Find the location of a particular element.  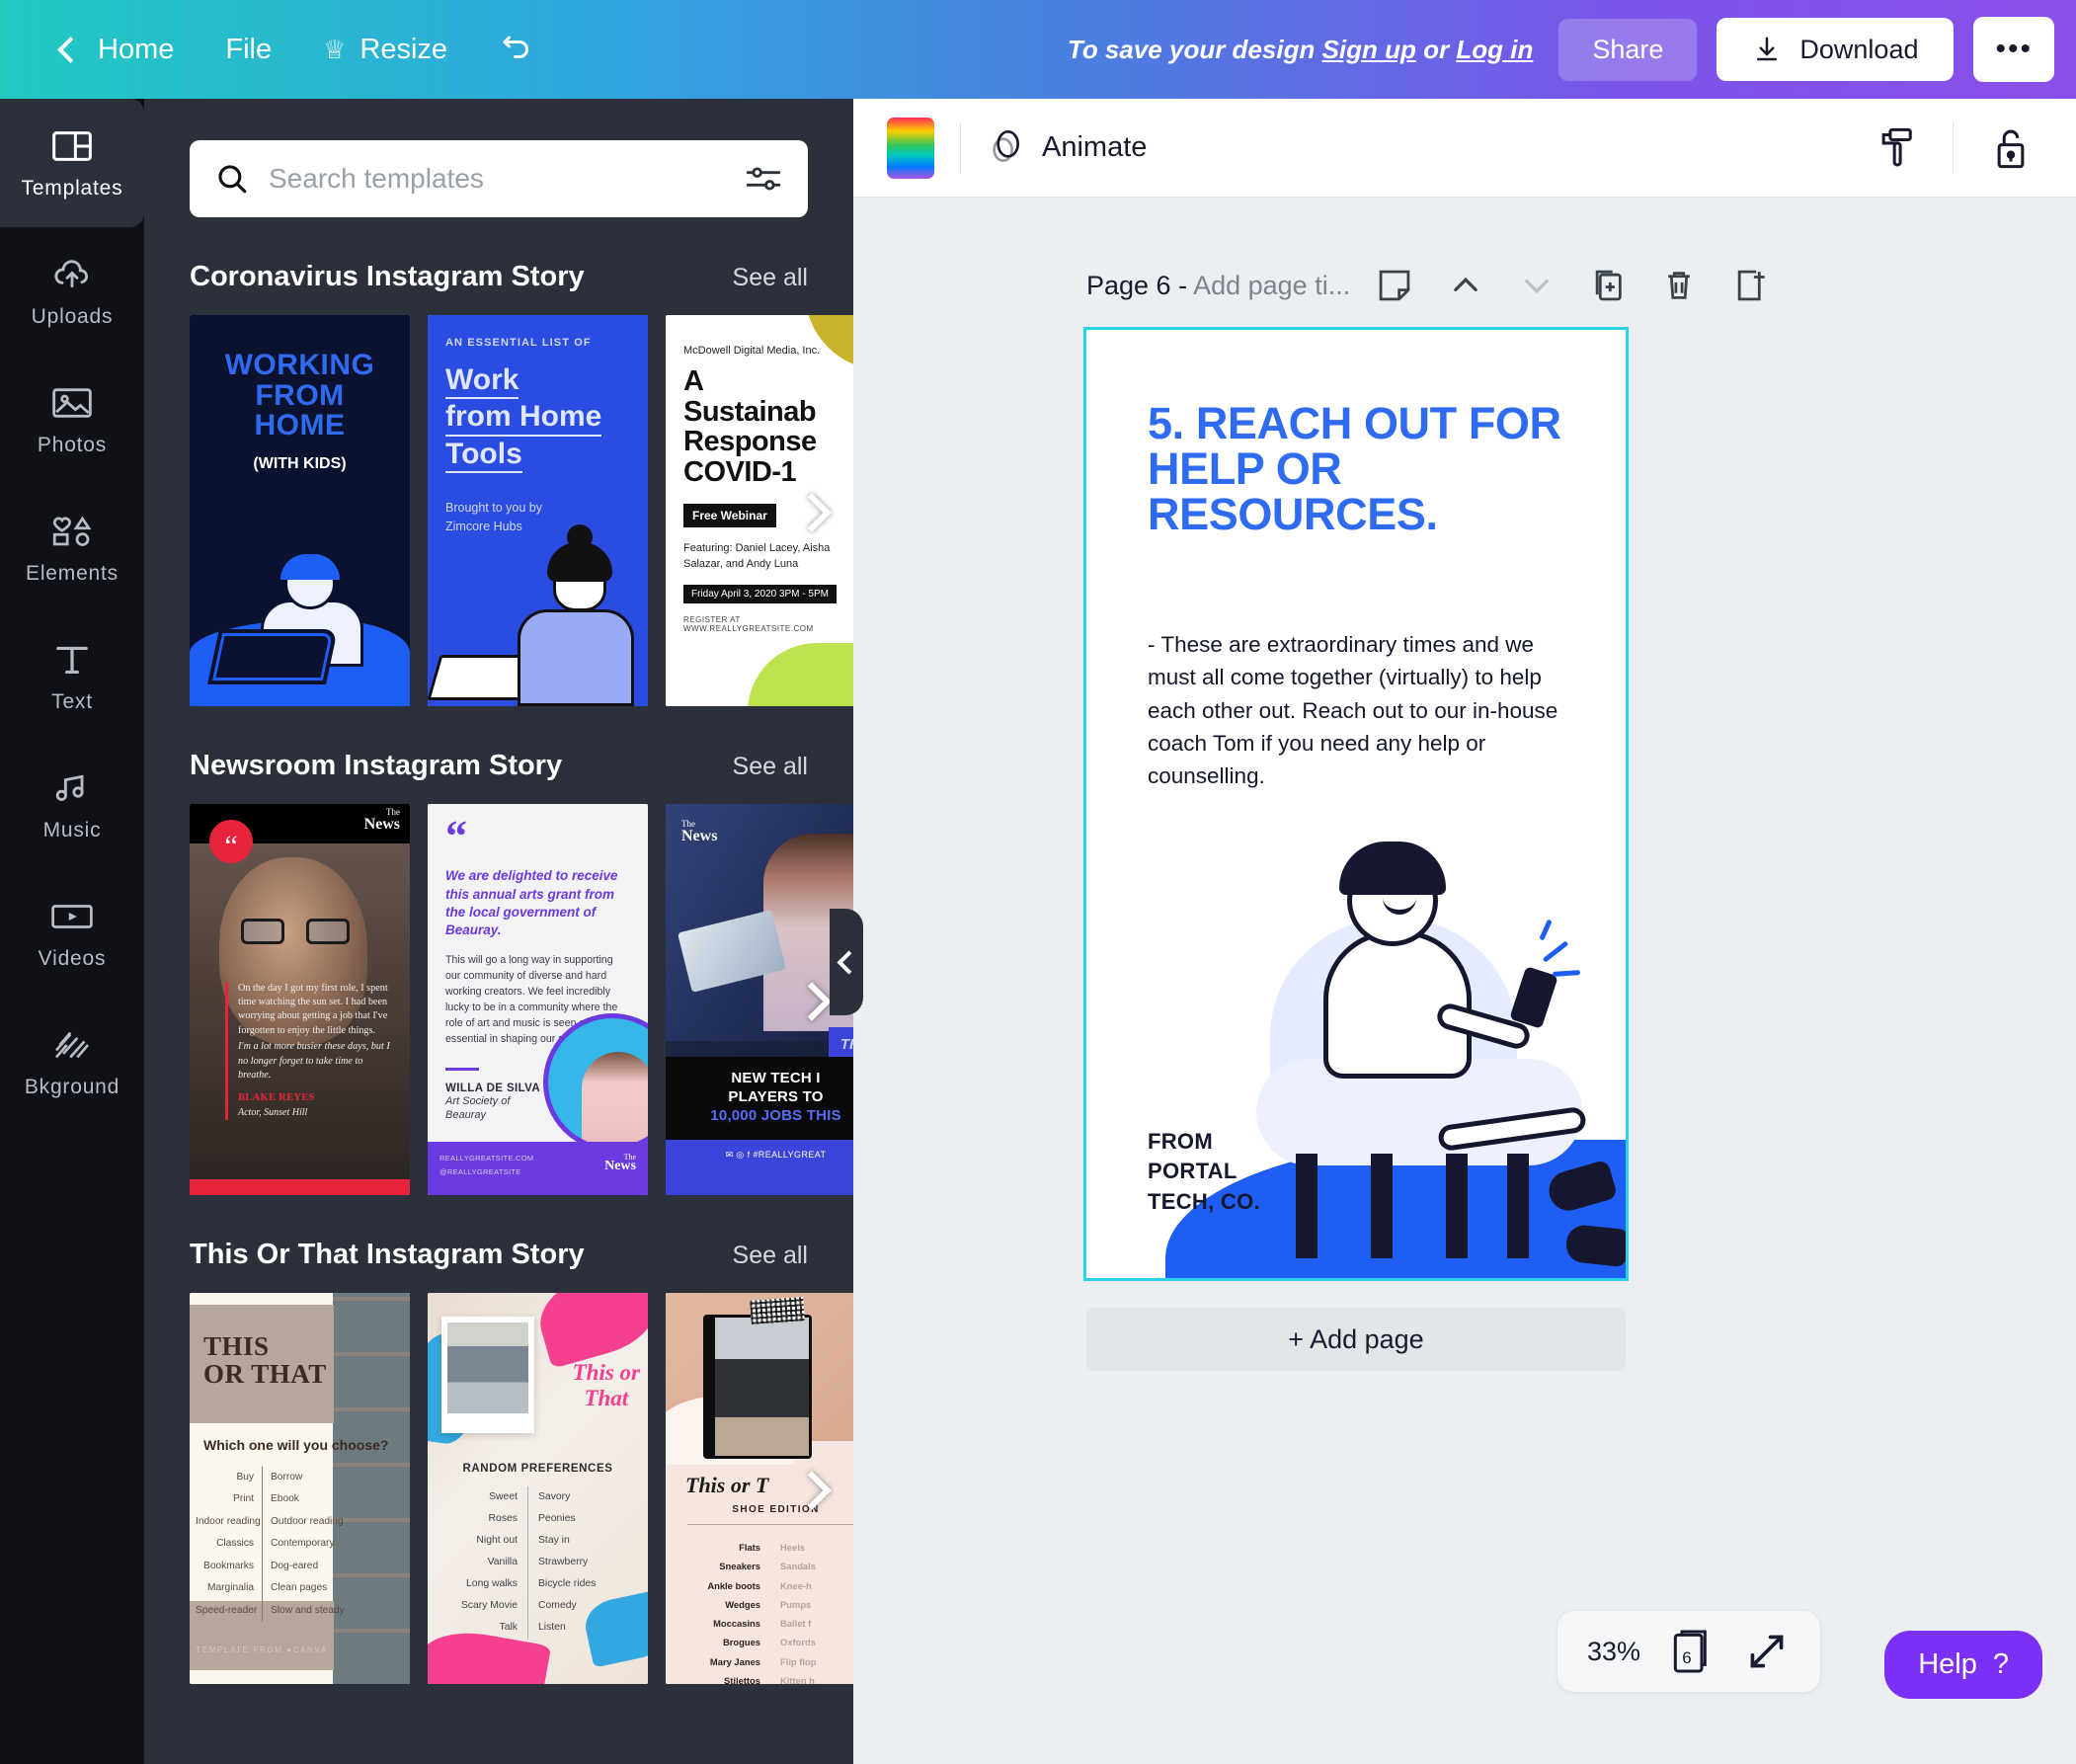

chevron-left-icon is located at coordinates (70, 49).